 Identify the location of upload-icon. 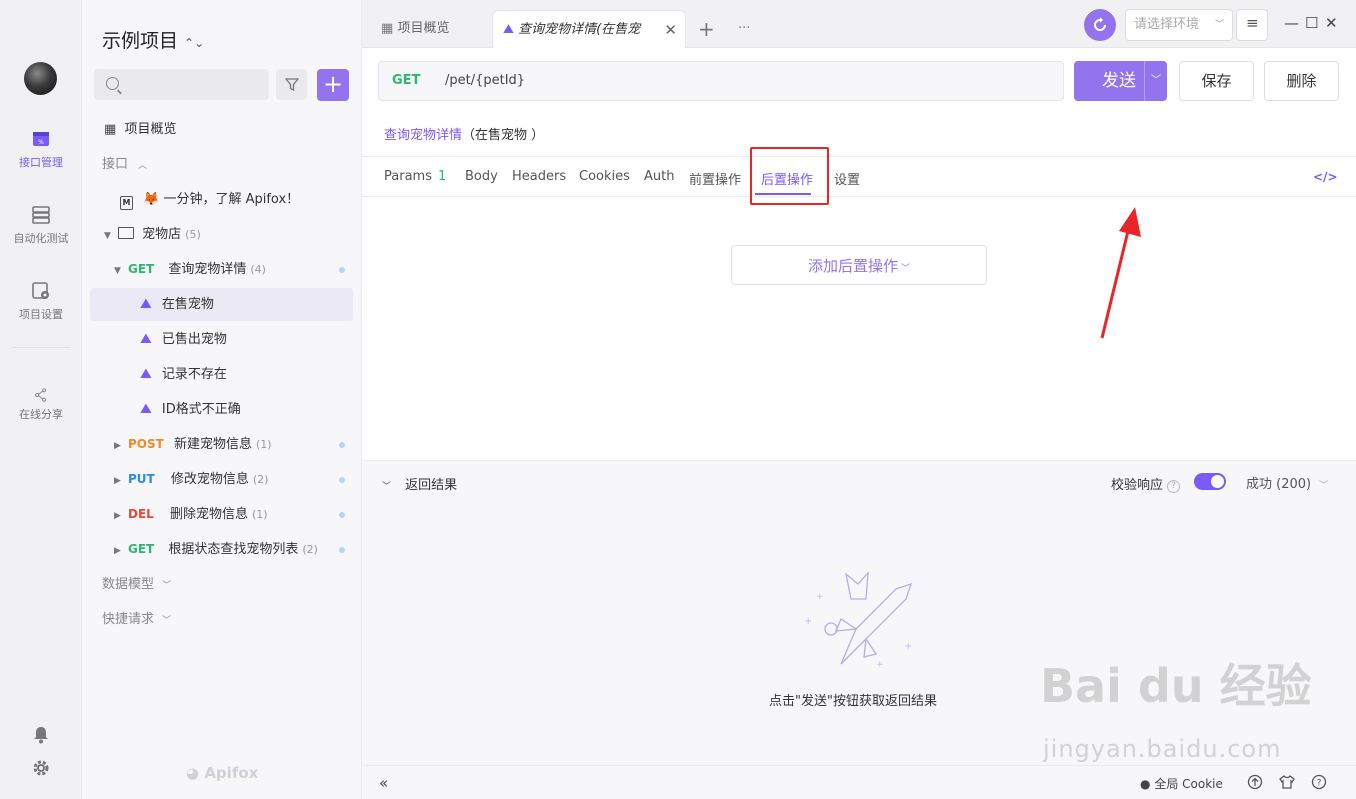
(1255, 782).